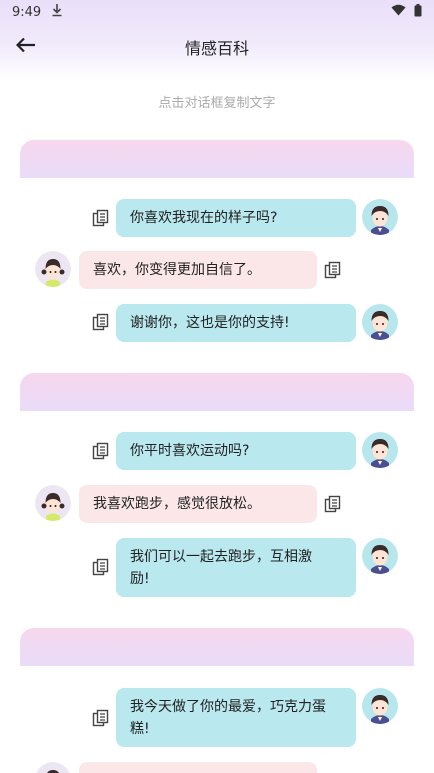 The image size is (434, 773). What do you see at coordinates (57, 12) in the screenshot?
I see `download-icon` at bounding box center [57, 12].